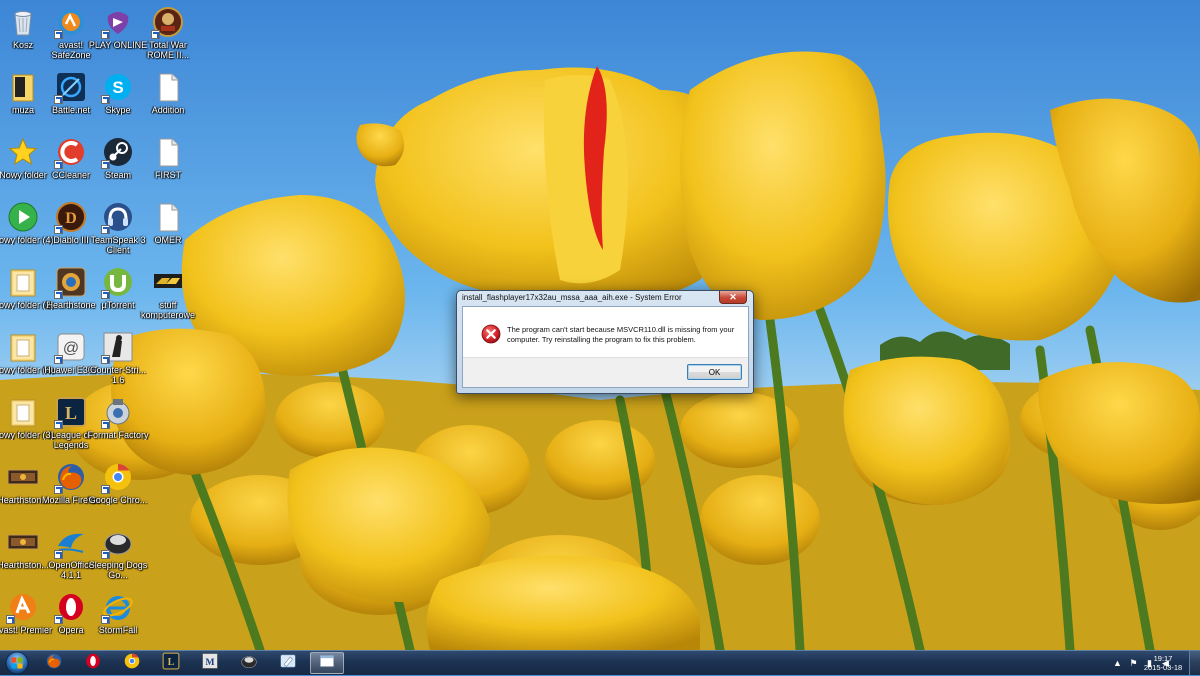 Image resolution: width=1200 pixels, height=676 pixels. I want to click on dialog-button-bar: OK, so click(605, 372).